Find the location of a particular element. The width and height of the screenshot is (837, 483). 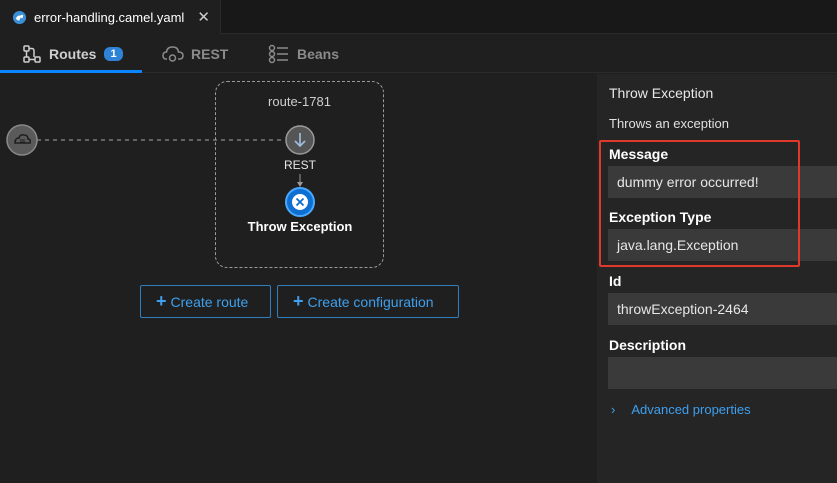

panel-description: Throws an exception is located at coordinates (669, 123).